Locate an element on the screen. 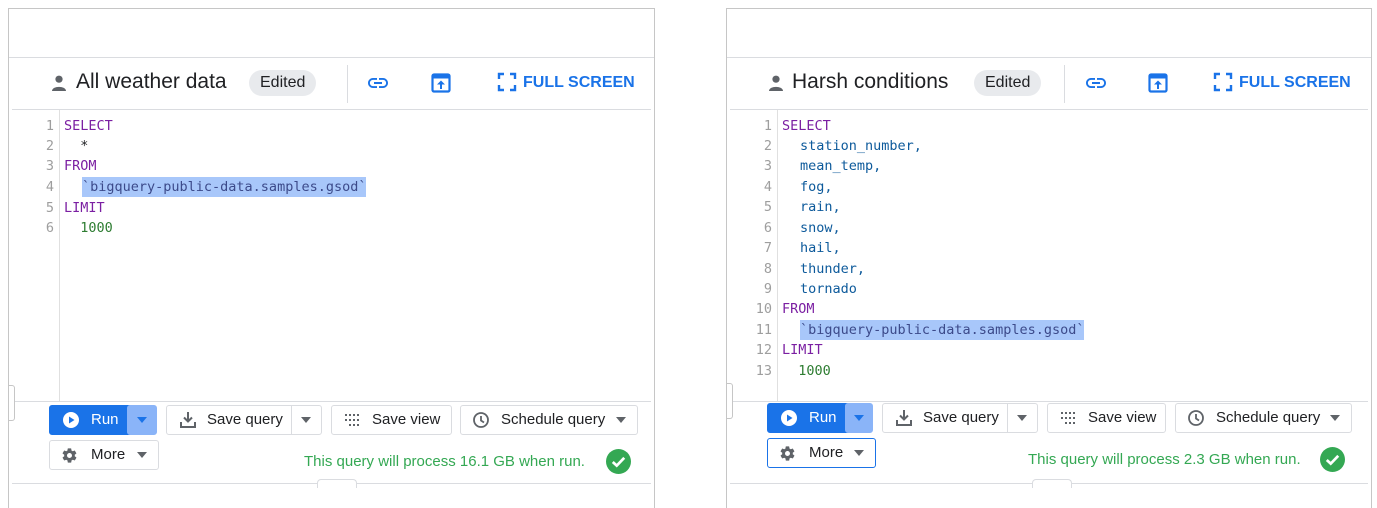 This screenshot has width=1377, height=508. status-text: This query will process 2.3 GB when run. is located at coordinates (1164, 459).